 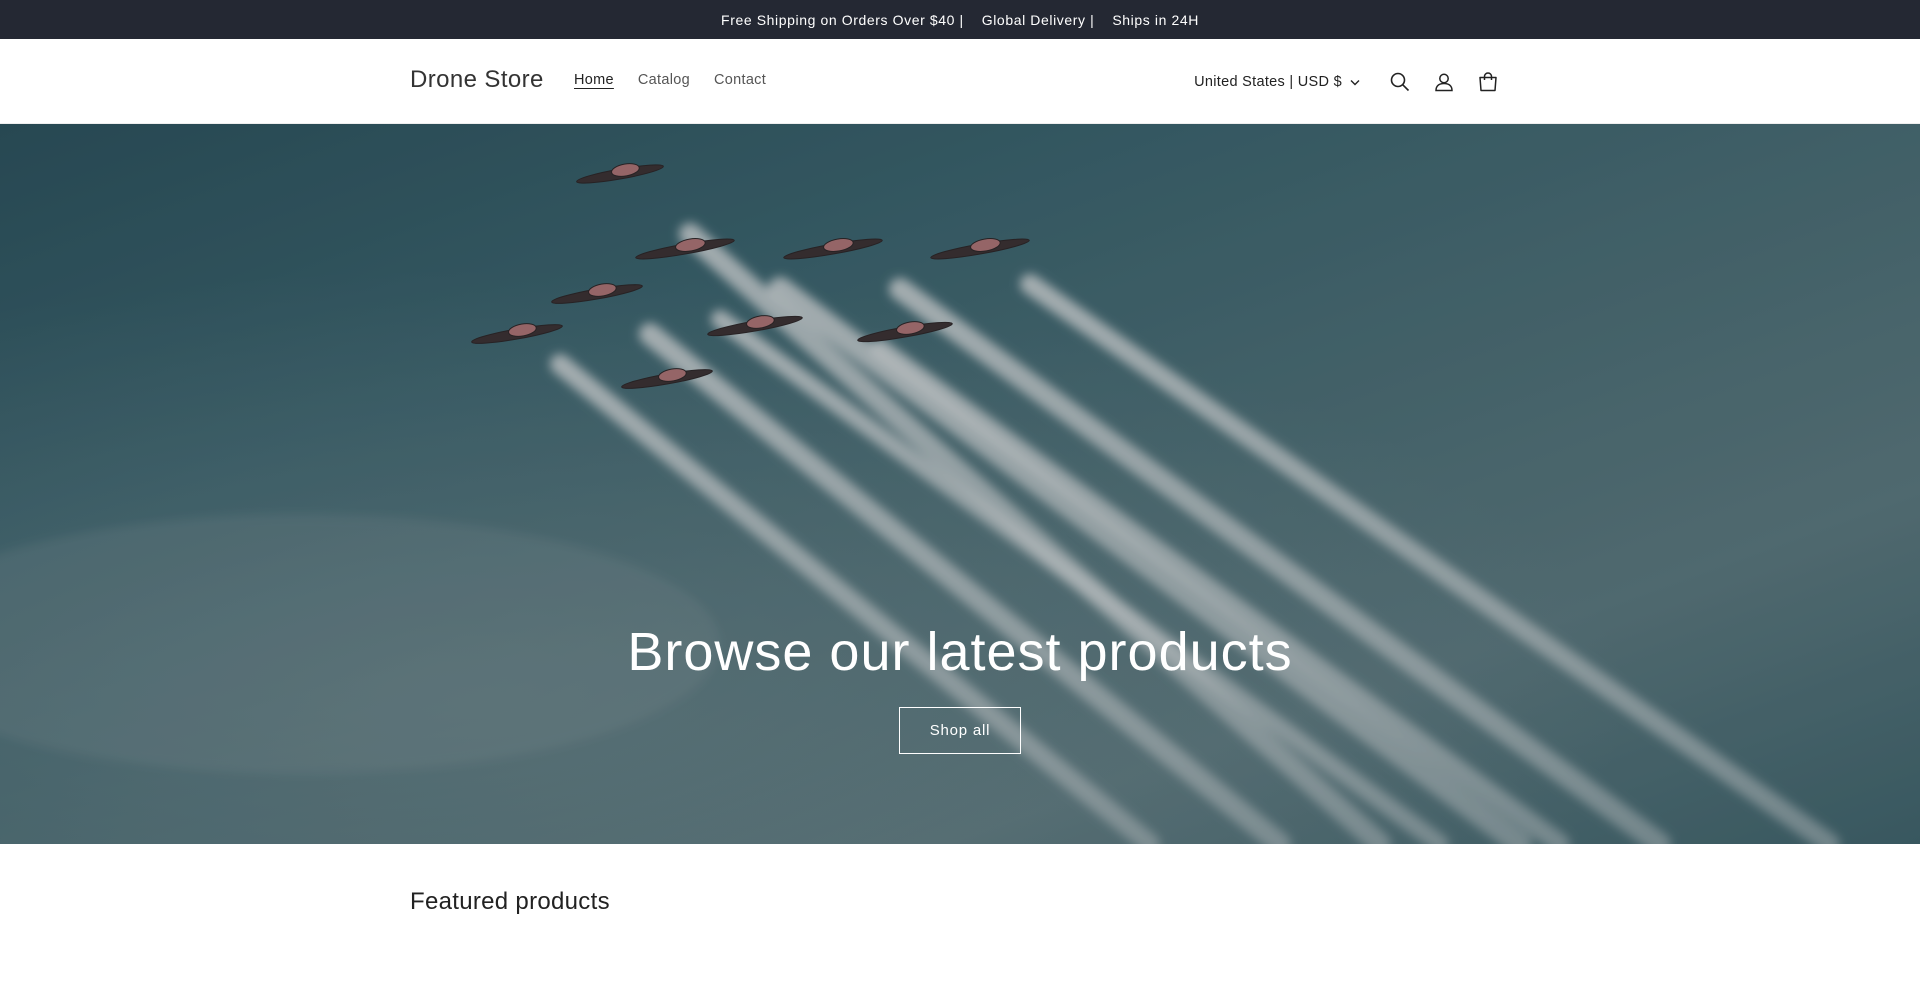 What do you see at coordinates (1155, 19) in the screenshot?
I see `announcement-ships: Ships in 24H` at bounding box center [1155, 19].